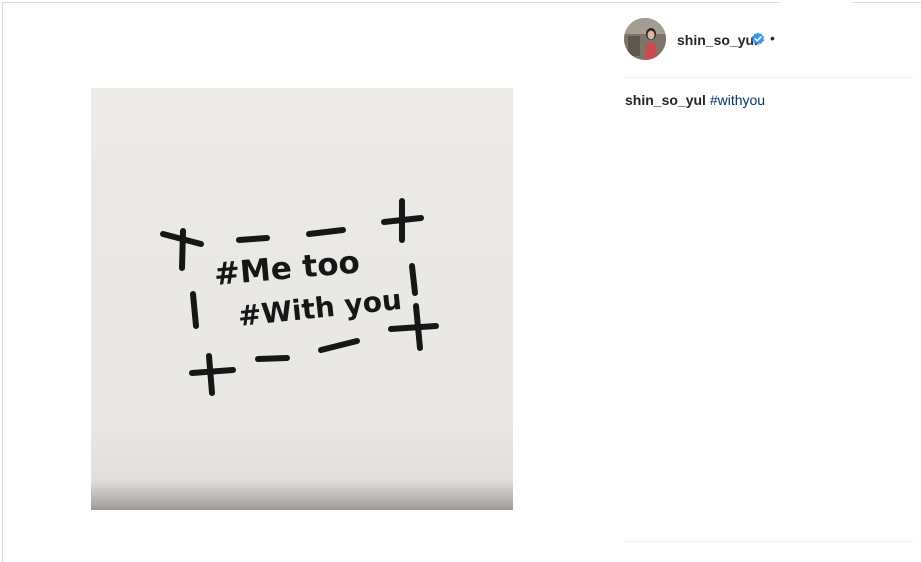  I want to click on verified-badge-icon, so click(758, 38).